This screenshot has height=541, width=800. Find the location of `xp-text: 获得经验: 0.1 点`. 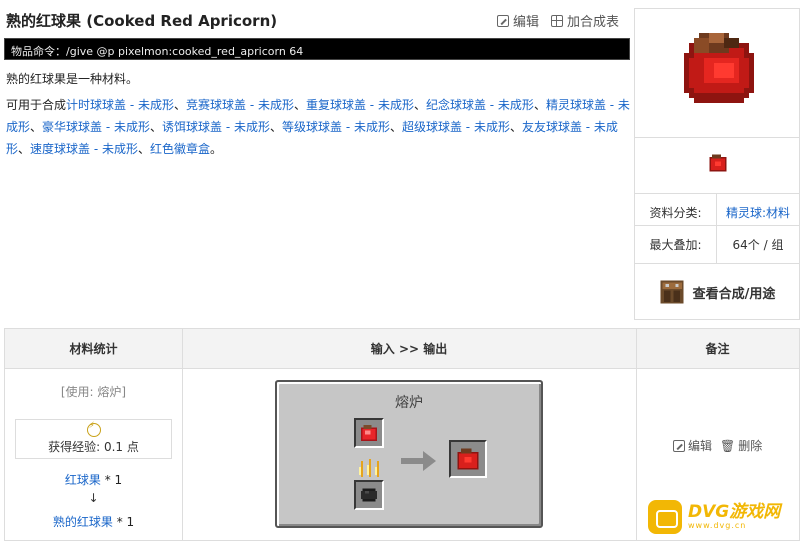

xp-text: 获得经验: 0.1 点 is located at coordinates (93, 447).